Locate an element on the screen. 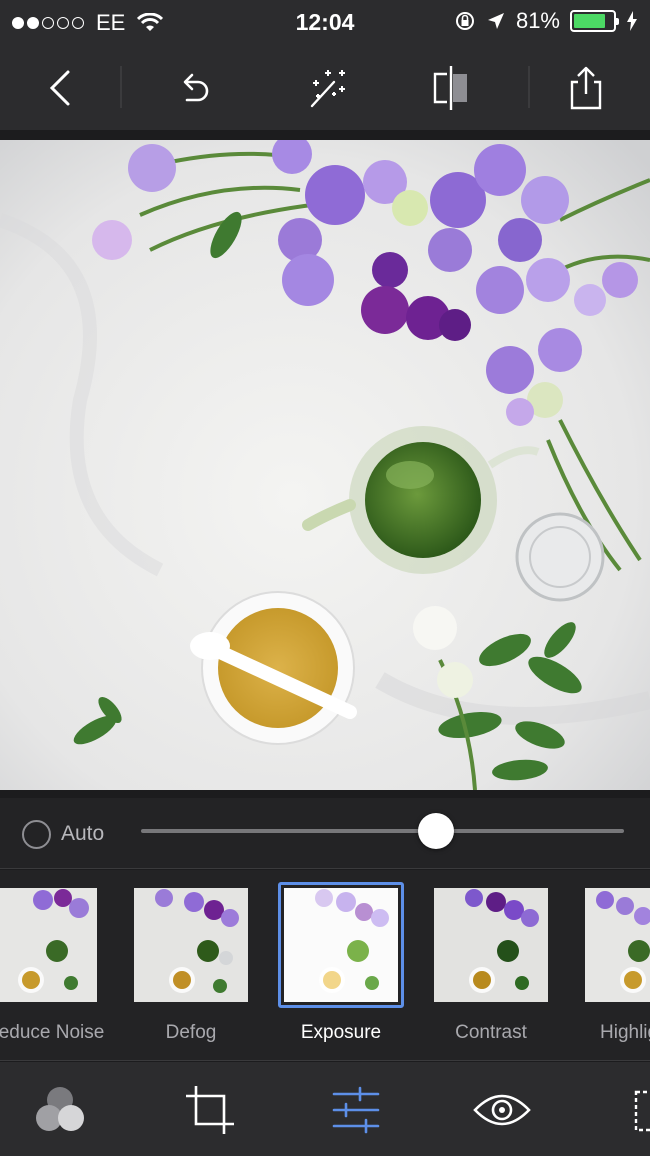  filter-thumb-highlights is located at coordinates (617, 945).